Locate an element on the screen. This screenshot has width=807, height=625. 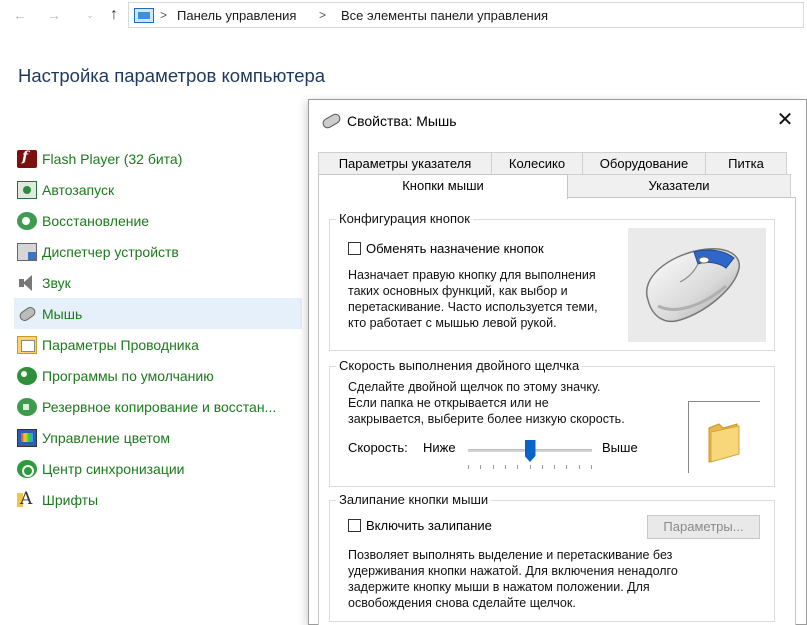
cp-item-fonts: Шрифты is located at coordinates (158, 499).